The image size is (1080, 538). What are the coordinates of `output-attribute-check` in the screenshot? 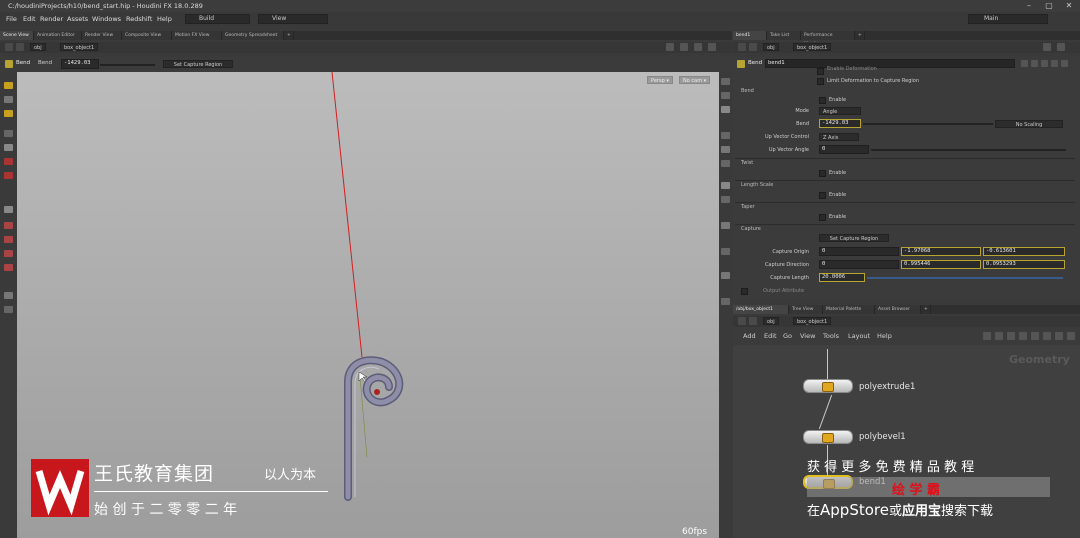 It's located at (744, 291).